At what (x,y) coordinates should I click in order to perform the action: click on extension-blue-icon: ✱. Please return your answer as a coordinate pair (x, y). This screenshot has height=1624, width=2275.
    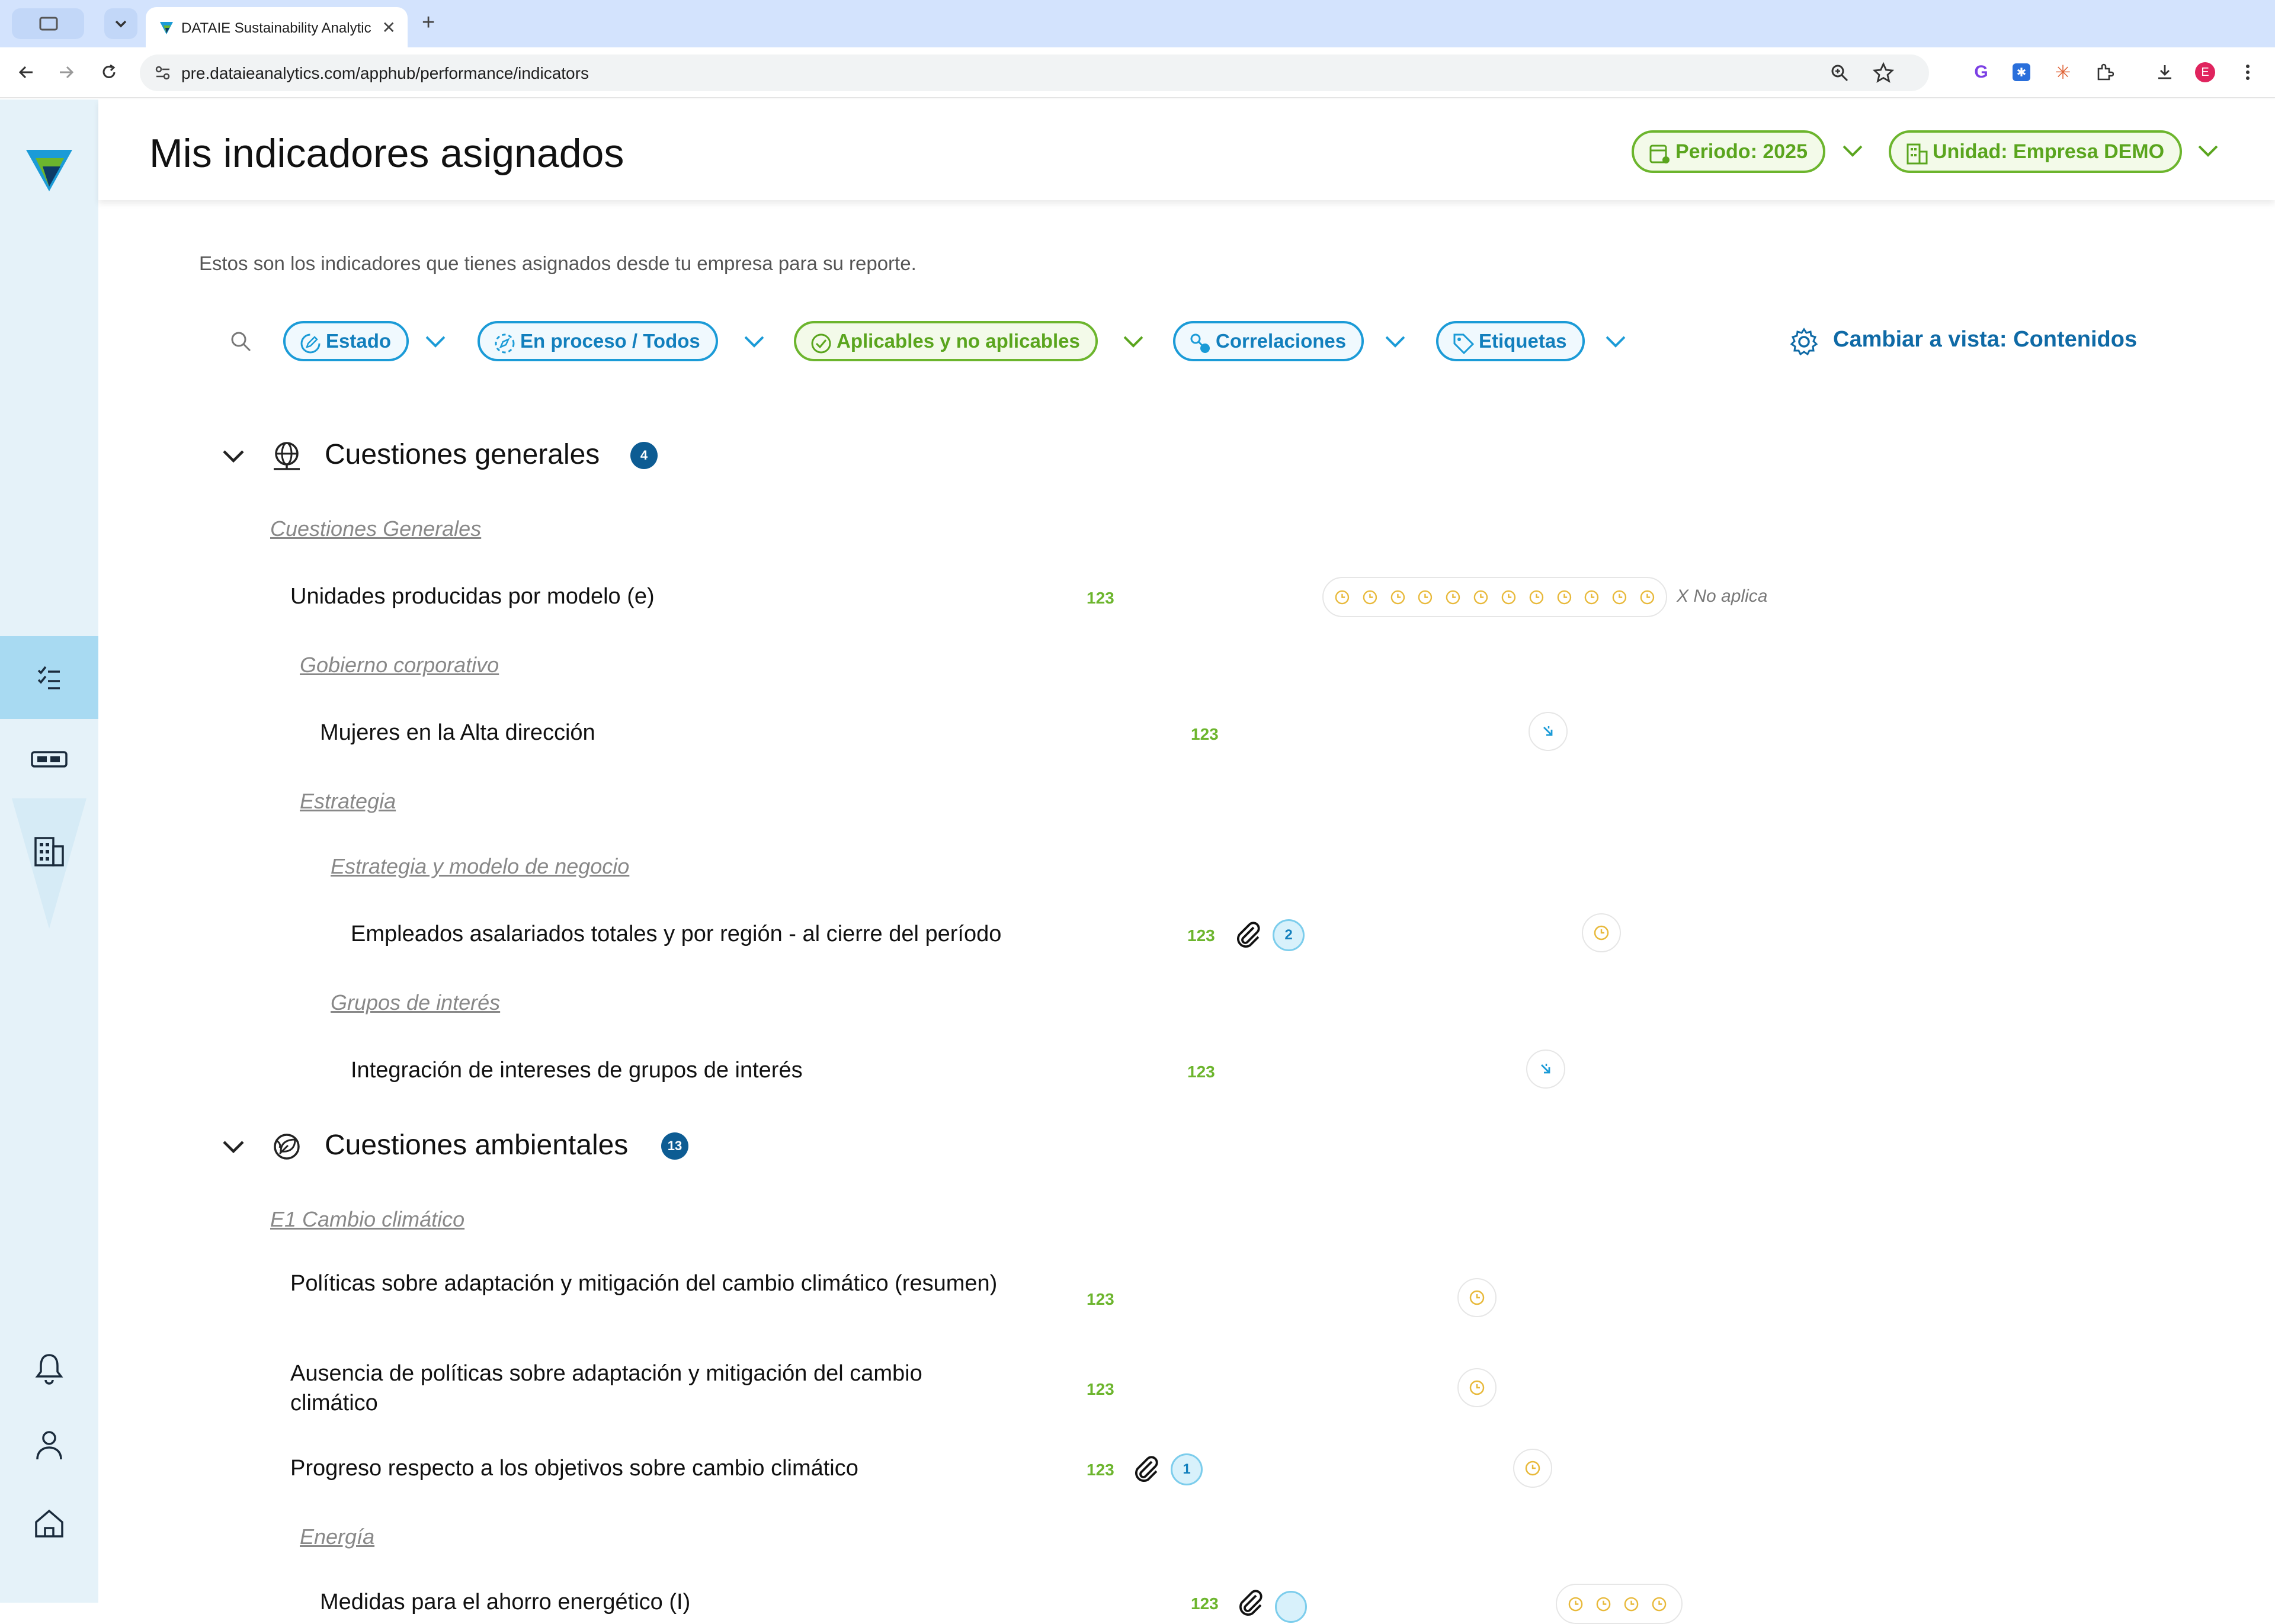
    Looking at the image, I should click on (2021, 72).